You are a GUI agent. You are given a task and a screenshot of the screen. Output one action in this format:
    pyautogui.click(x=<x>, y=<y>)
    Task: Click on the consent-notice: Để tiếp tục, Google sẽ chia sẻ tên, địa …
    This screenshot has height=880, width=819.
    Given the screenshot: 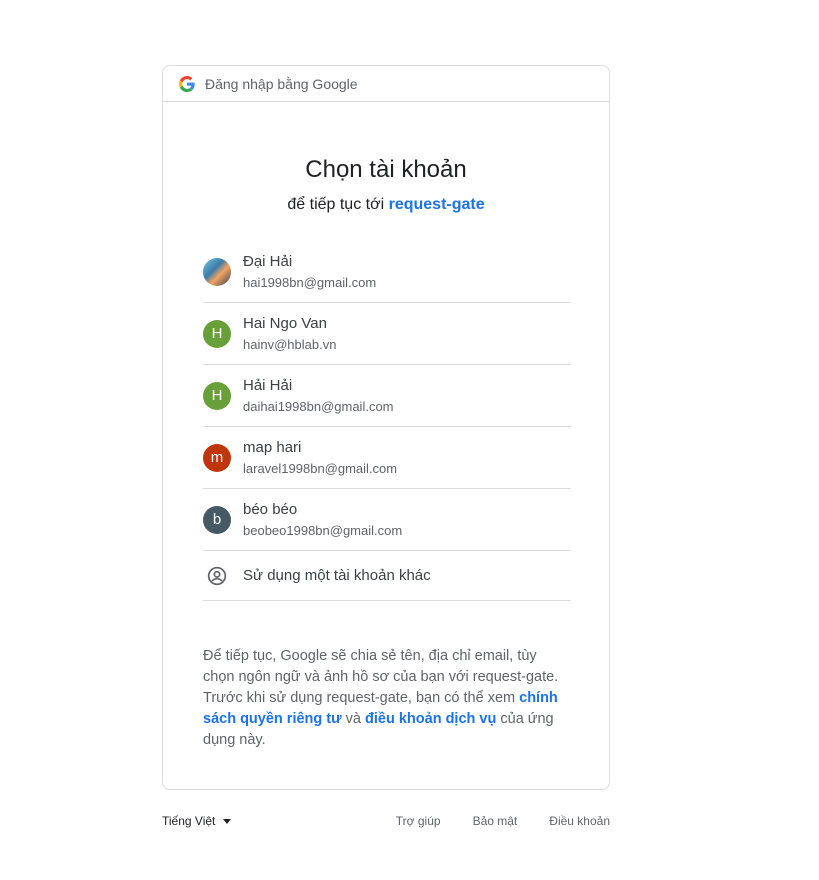 What is the action you would take?
    pyautogui.click(x=387, y=698)
    